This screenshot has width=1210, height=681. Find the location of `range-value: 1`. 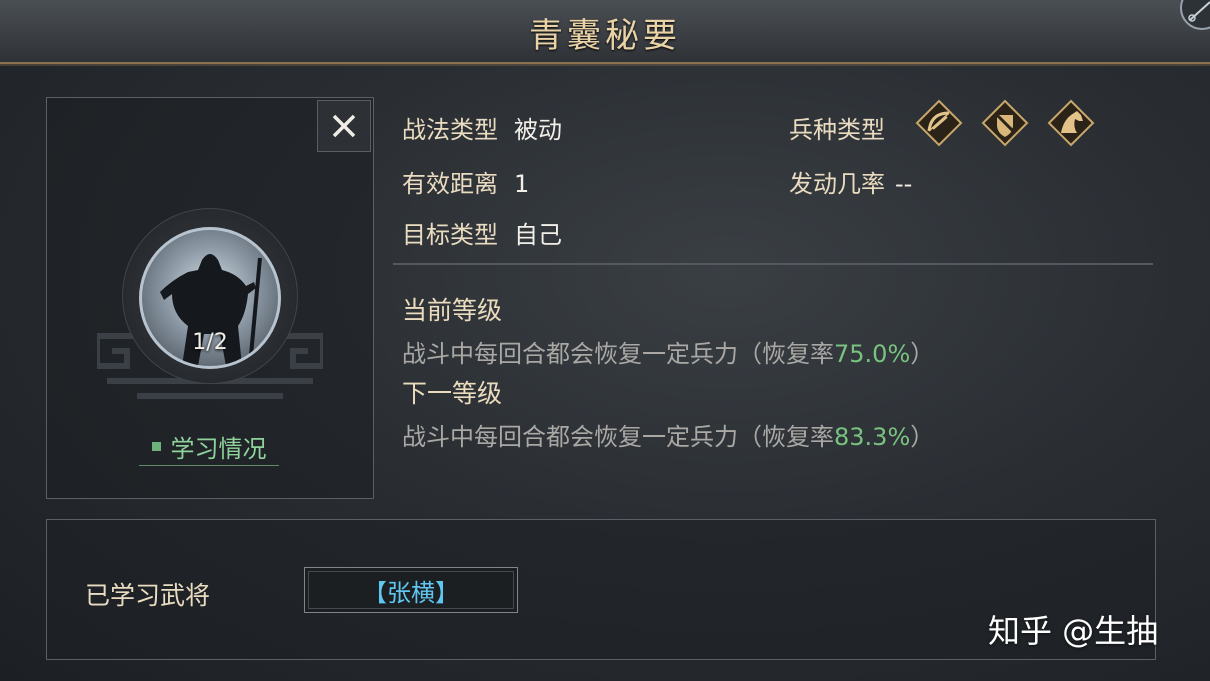

range-value: 1 is located at coordinates (522, 184).